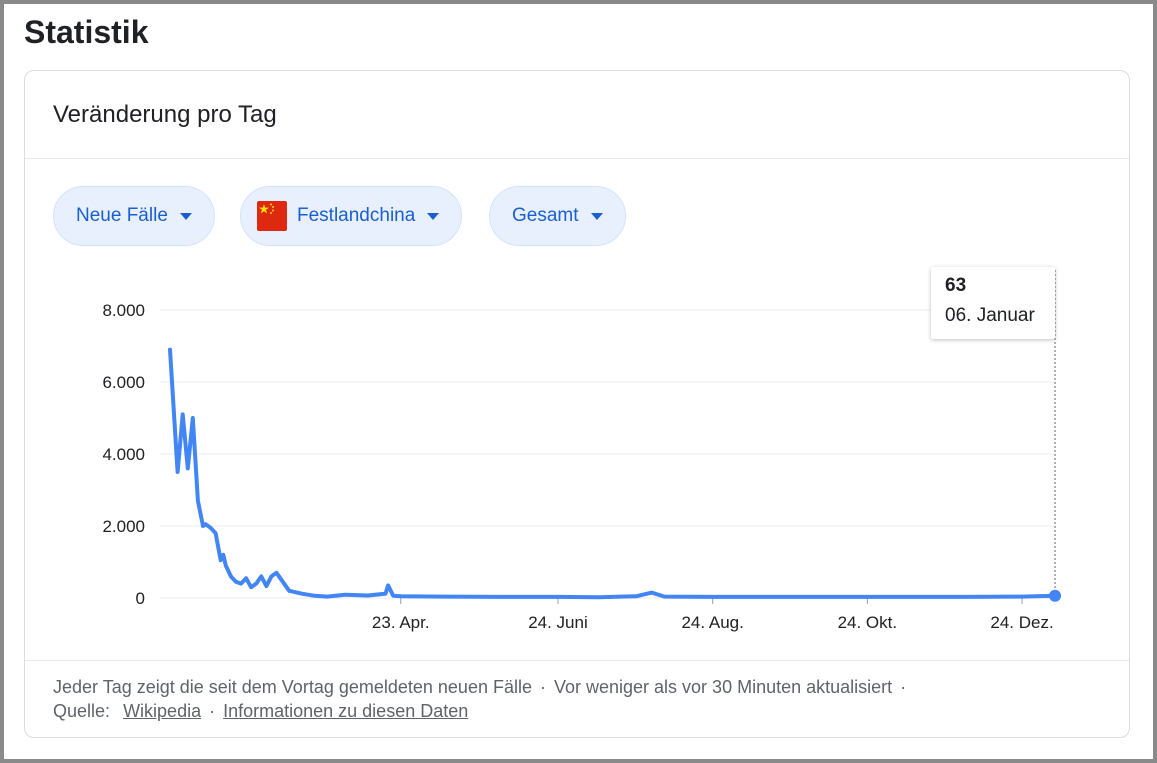 This screenshot has width=1157, height=763. I want to click on tooltip-value: 63, so click(956, 285).